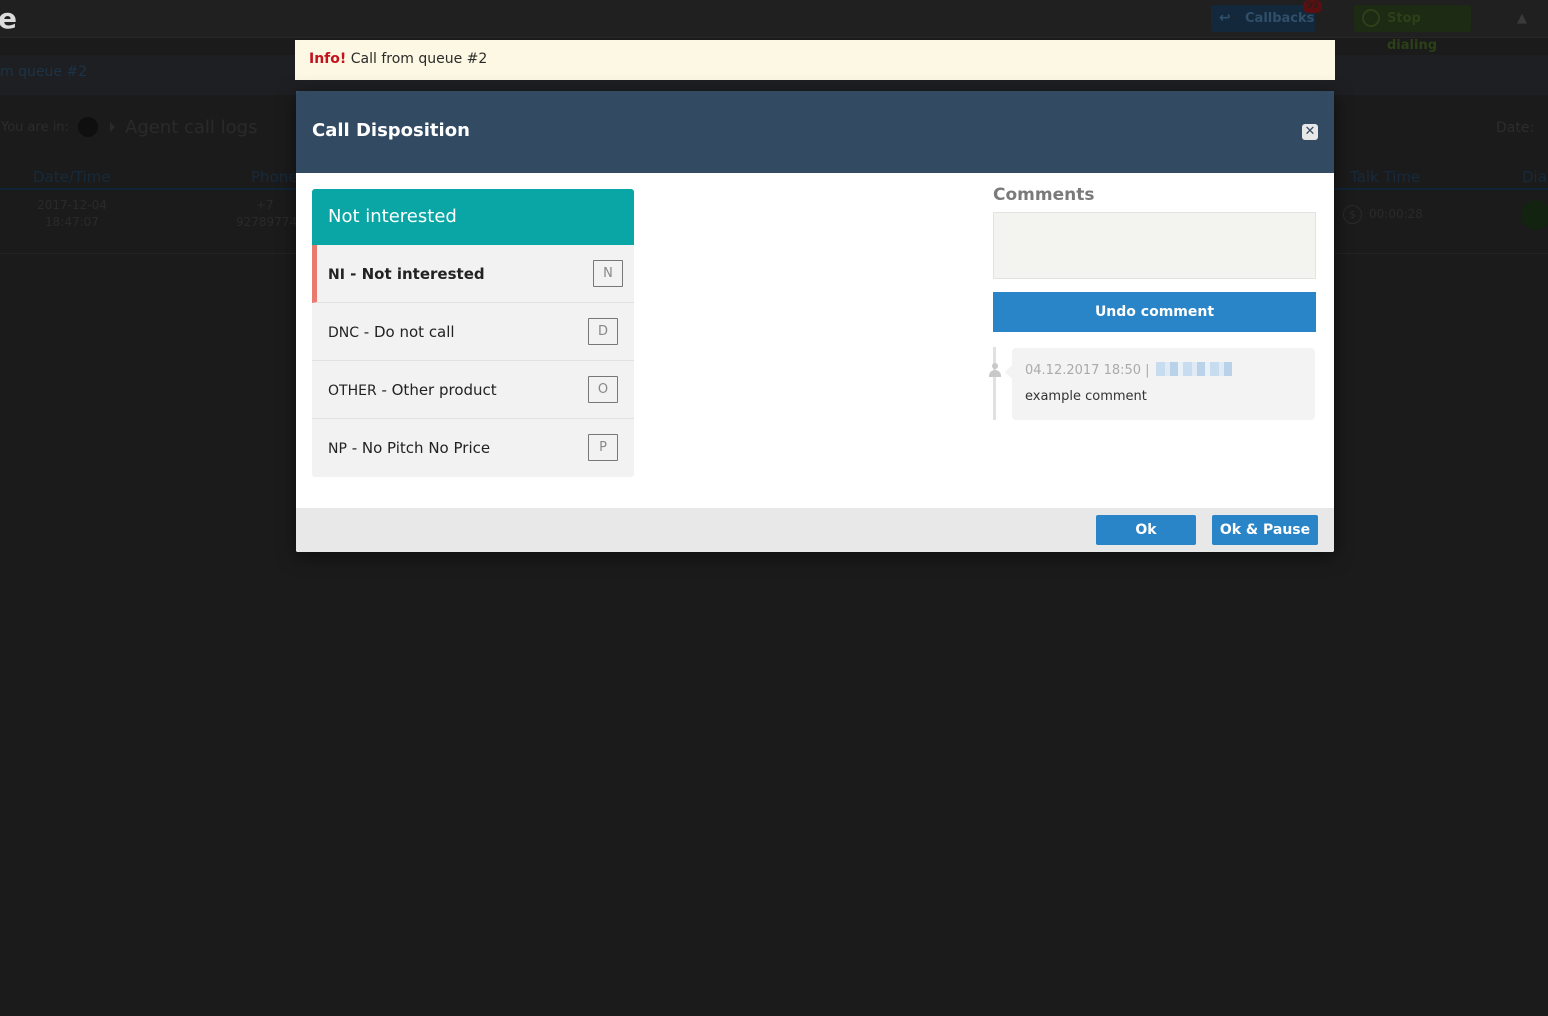 This screenshot has height=1016, width=1548. Describe the element at coordinates (815, 530) in the screenshot. I see `modal-footer: Ok Ok & Pause` at that location.